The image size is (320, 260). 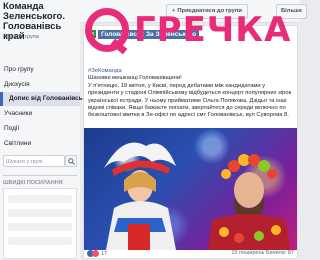 I want to click on nav-post-from: Допис від Голованівськ, so click(x=43, y=99).